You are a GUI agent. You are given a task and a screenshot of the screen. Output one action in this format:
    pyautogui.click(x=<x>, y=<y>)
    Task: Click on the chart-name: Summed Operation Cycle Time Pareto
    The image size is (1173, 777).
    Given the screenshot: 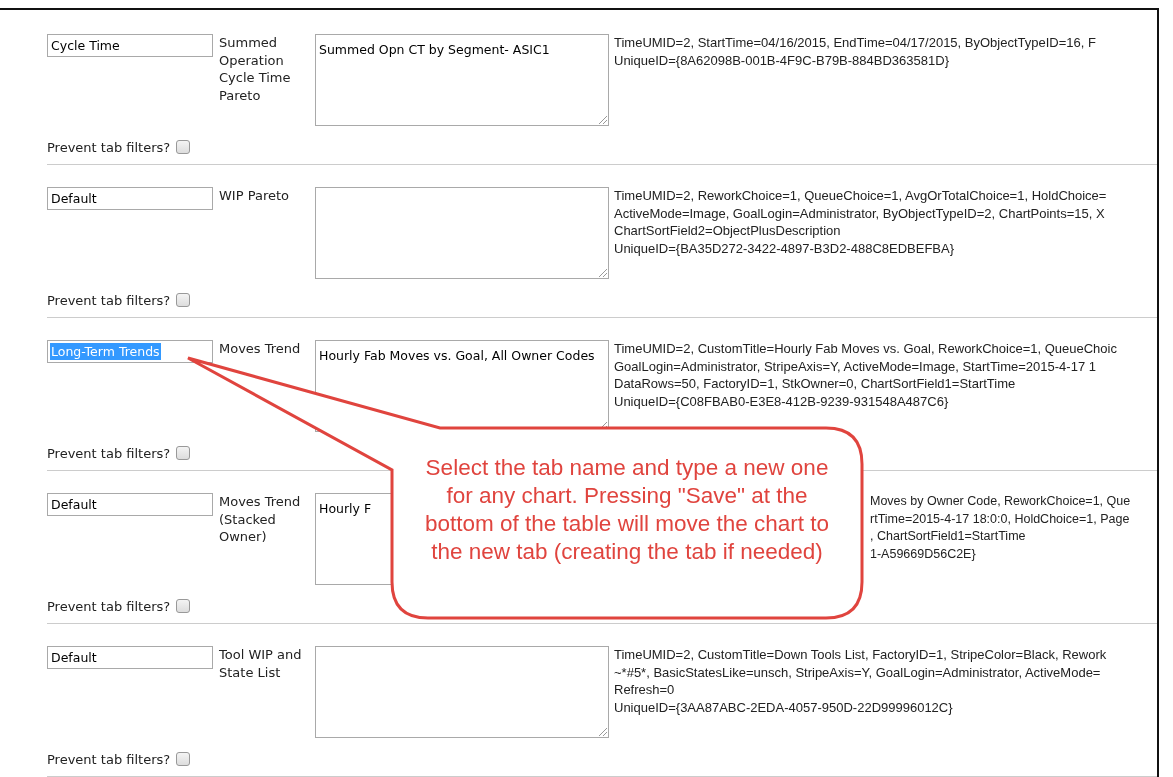 What is the action you would take?
    pyautogui.click(x=255, y=69)
    